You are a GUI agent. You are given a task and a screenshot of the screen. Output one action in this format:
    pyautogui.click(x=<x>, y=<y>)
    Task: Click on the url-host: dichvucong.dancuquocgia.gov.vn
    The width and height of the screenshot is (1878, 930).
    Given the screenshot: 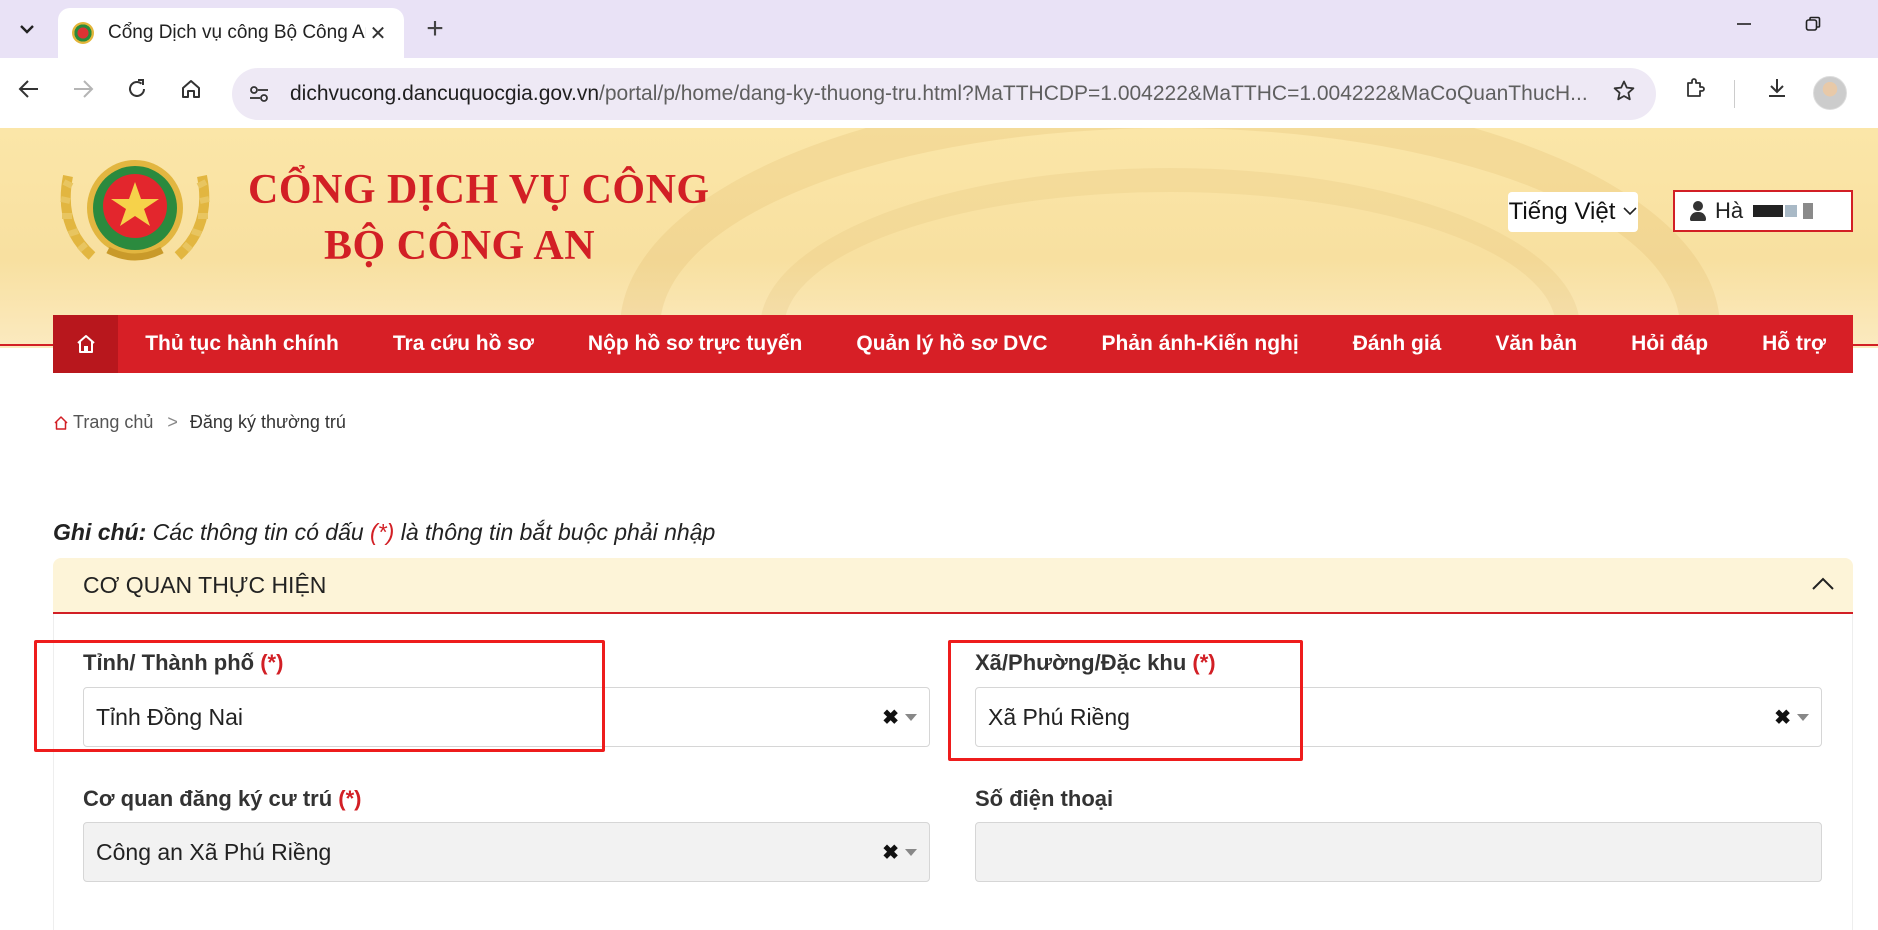 What is the action you would take?
    pyautogui.click(x=445, y=93)
    